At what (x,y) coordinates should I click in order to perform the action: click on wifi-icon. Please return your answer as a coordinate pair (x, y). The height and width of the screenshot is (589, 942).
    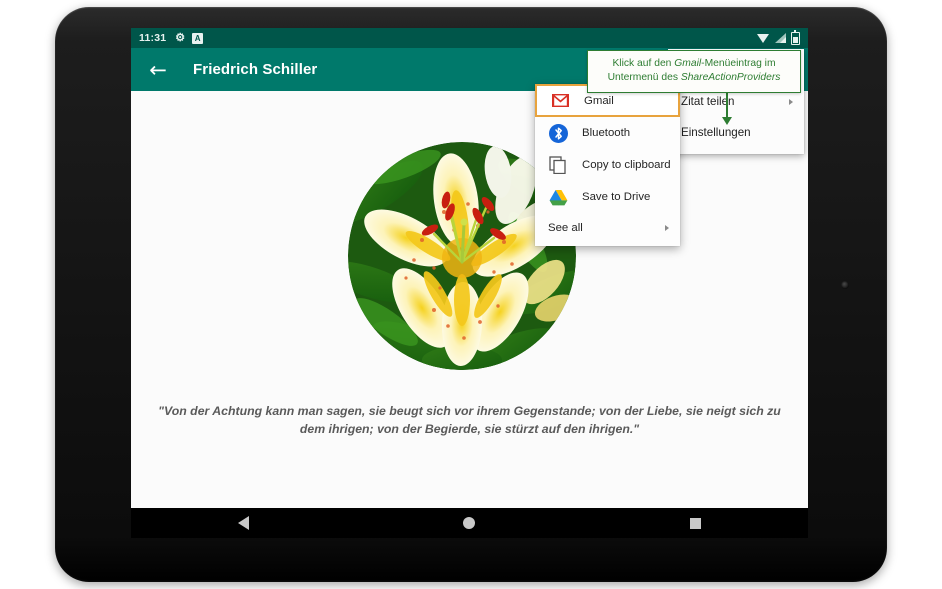
    Looking at the image, I should click on (763, 38).